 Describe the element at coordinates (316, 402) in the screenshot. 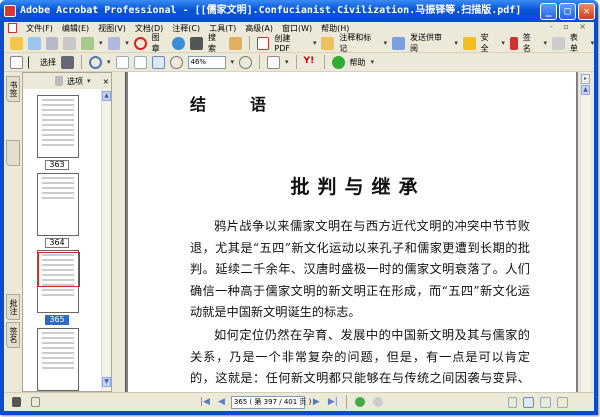

I see `next-page-icon: ▶` at that location.